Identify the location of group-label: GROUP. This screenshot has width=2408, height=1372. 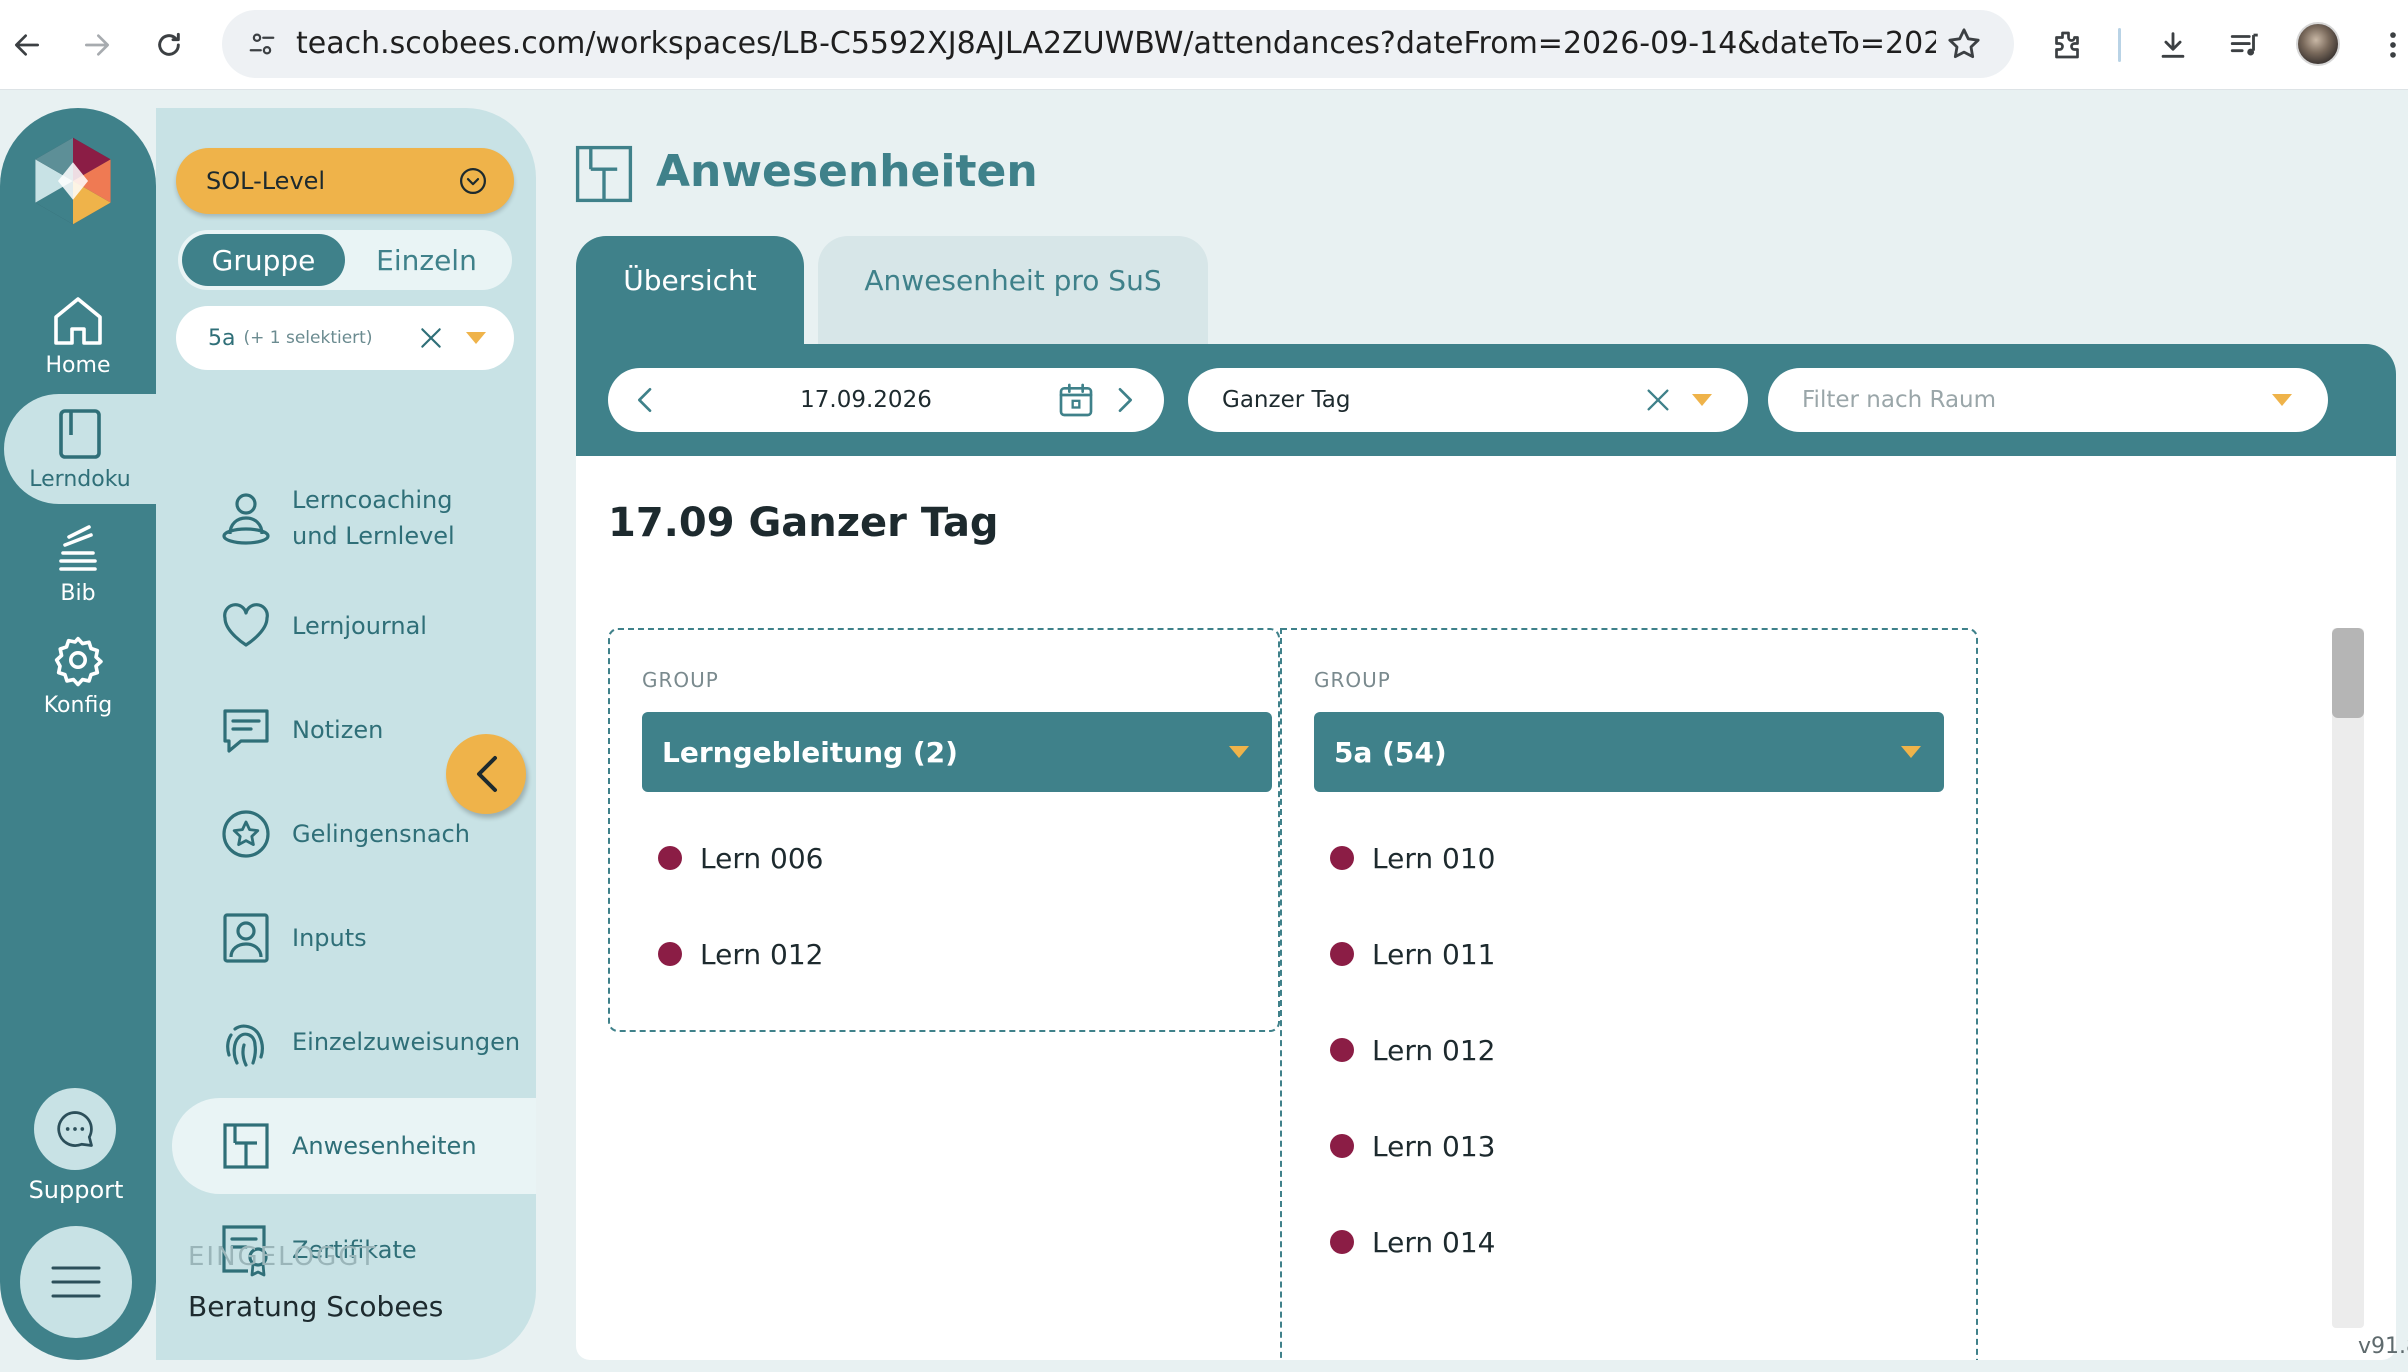
(680, 680).